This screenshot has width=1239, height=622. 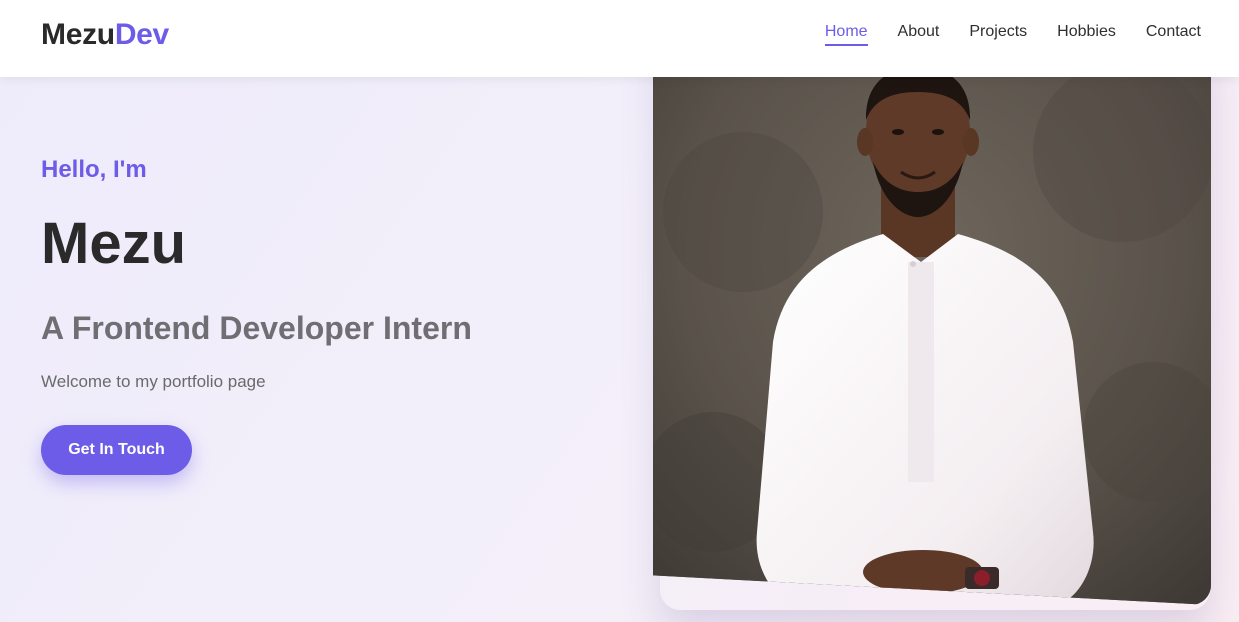 What do you see at coordinates (94, 169) in the screenshot?
I see `hero-greeting: Hello, I'm` at bounding box center [94, 169].